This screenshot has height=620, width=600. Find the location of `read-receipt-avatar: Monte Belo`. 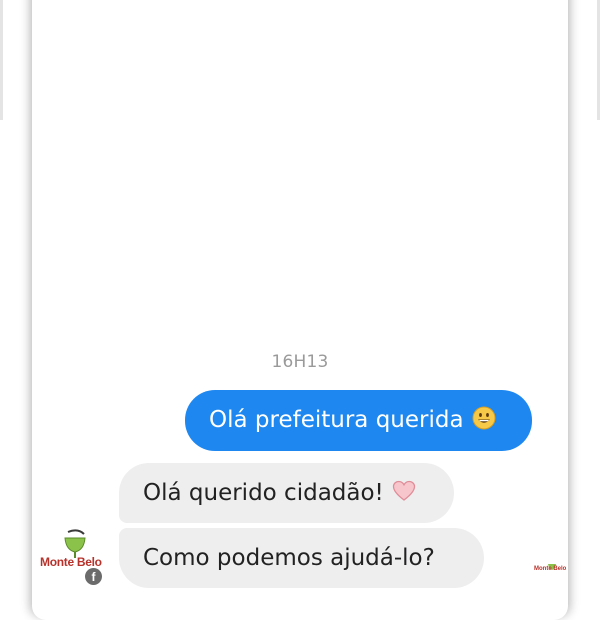

read-receipt-avatar: Monte Belo is located at coordinates (552, 572).